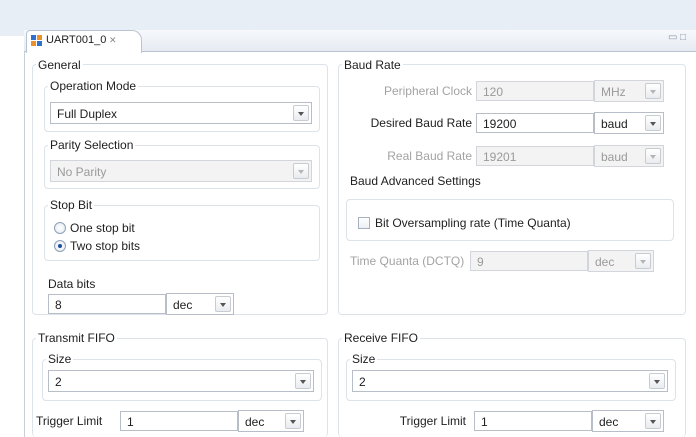 This screenshot has width=696, height=437. Describe the element at coordinates (484, 422) in the screenshot. I see `receive-trigger-value: 1` at that location.